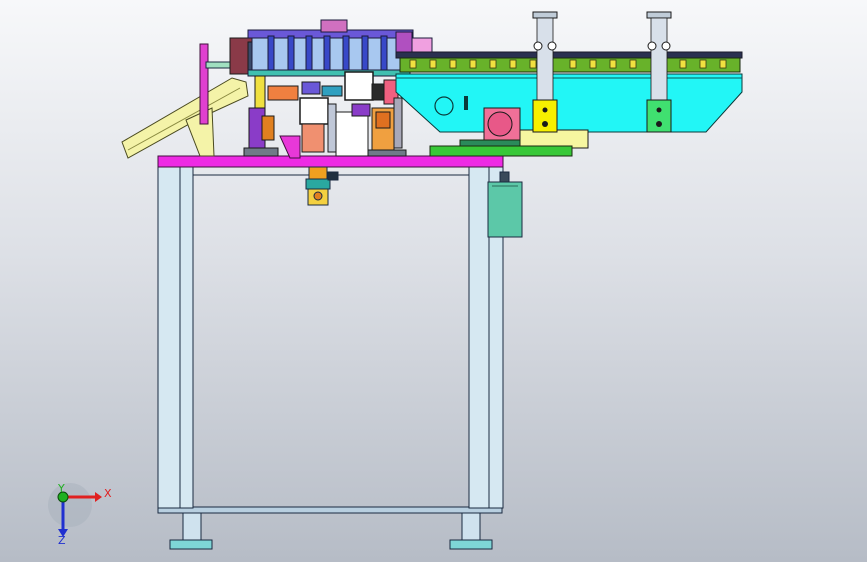 This screenshot has height=562, width=867. I want to click on mid-assembly, so click(325, 115).